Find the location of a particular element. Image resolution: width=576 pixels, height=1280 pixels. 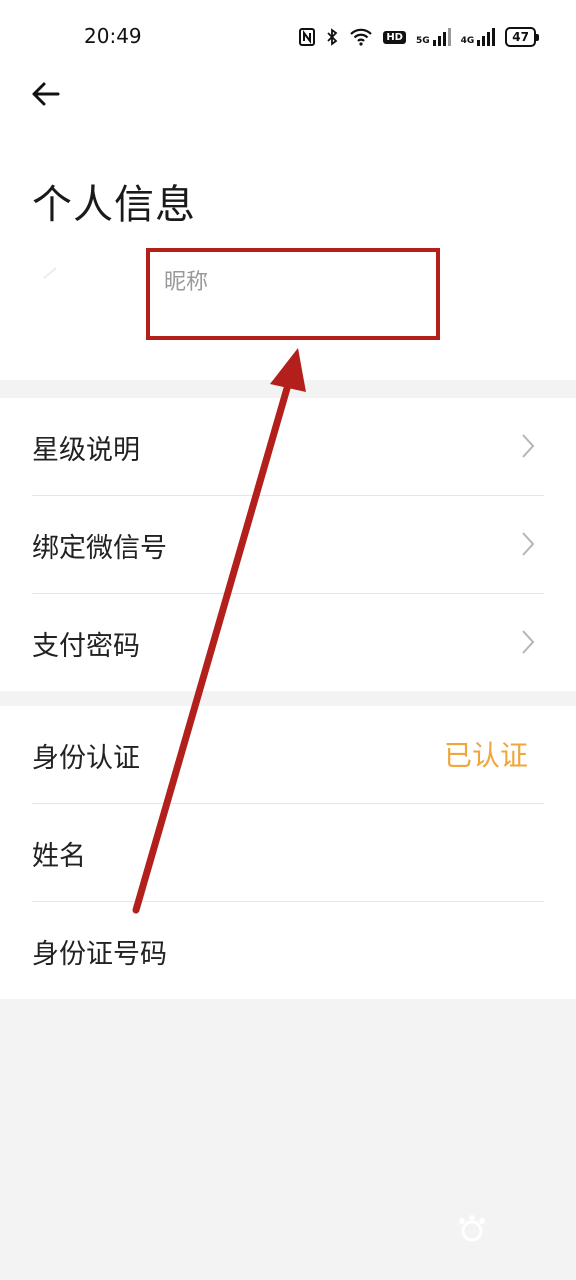

page-title: 个人信息 is located at coordinates (114, 205).